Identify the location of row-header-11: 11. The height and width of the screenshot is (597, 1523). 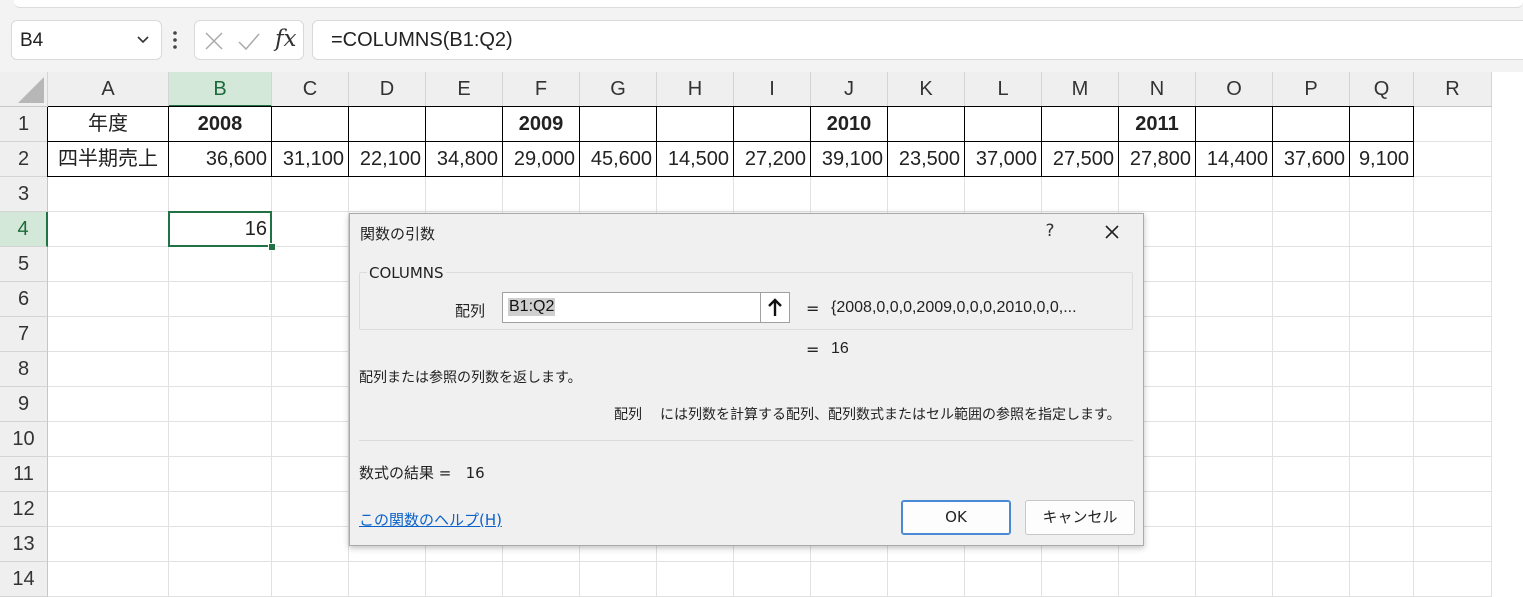
(24, 474).